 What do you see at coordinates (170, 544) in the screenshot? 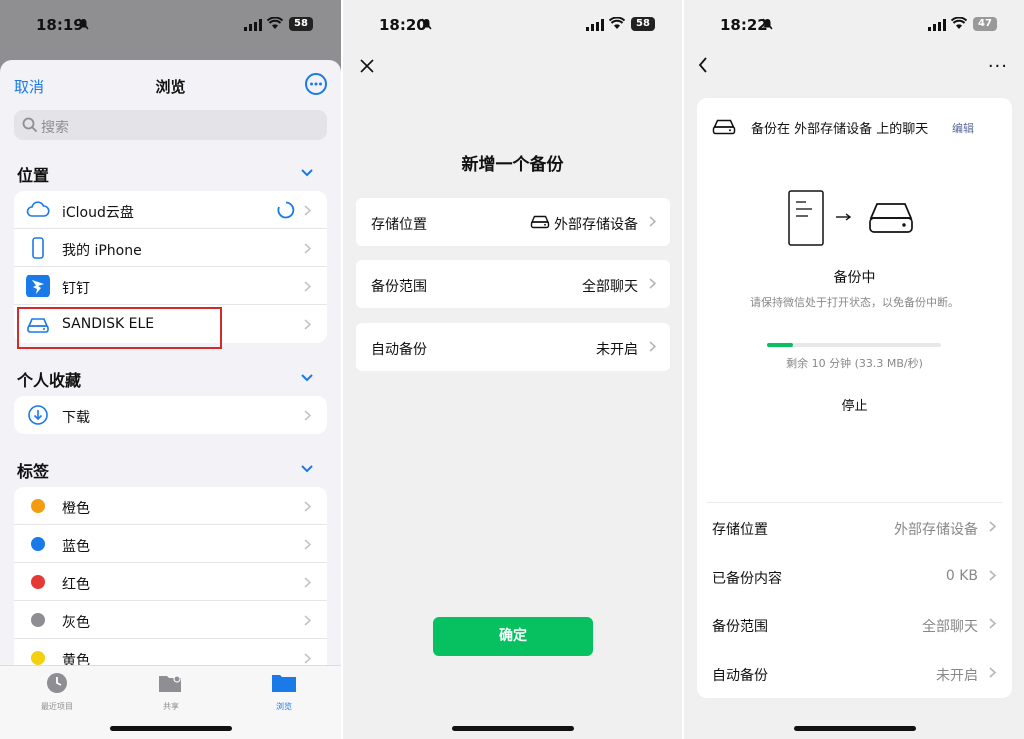
I see `tag-item-blue: 蓝色` at bounding box center [170, 544].